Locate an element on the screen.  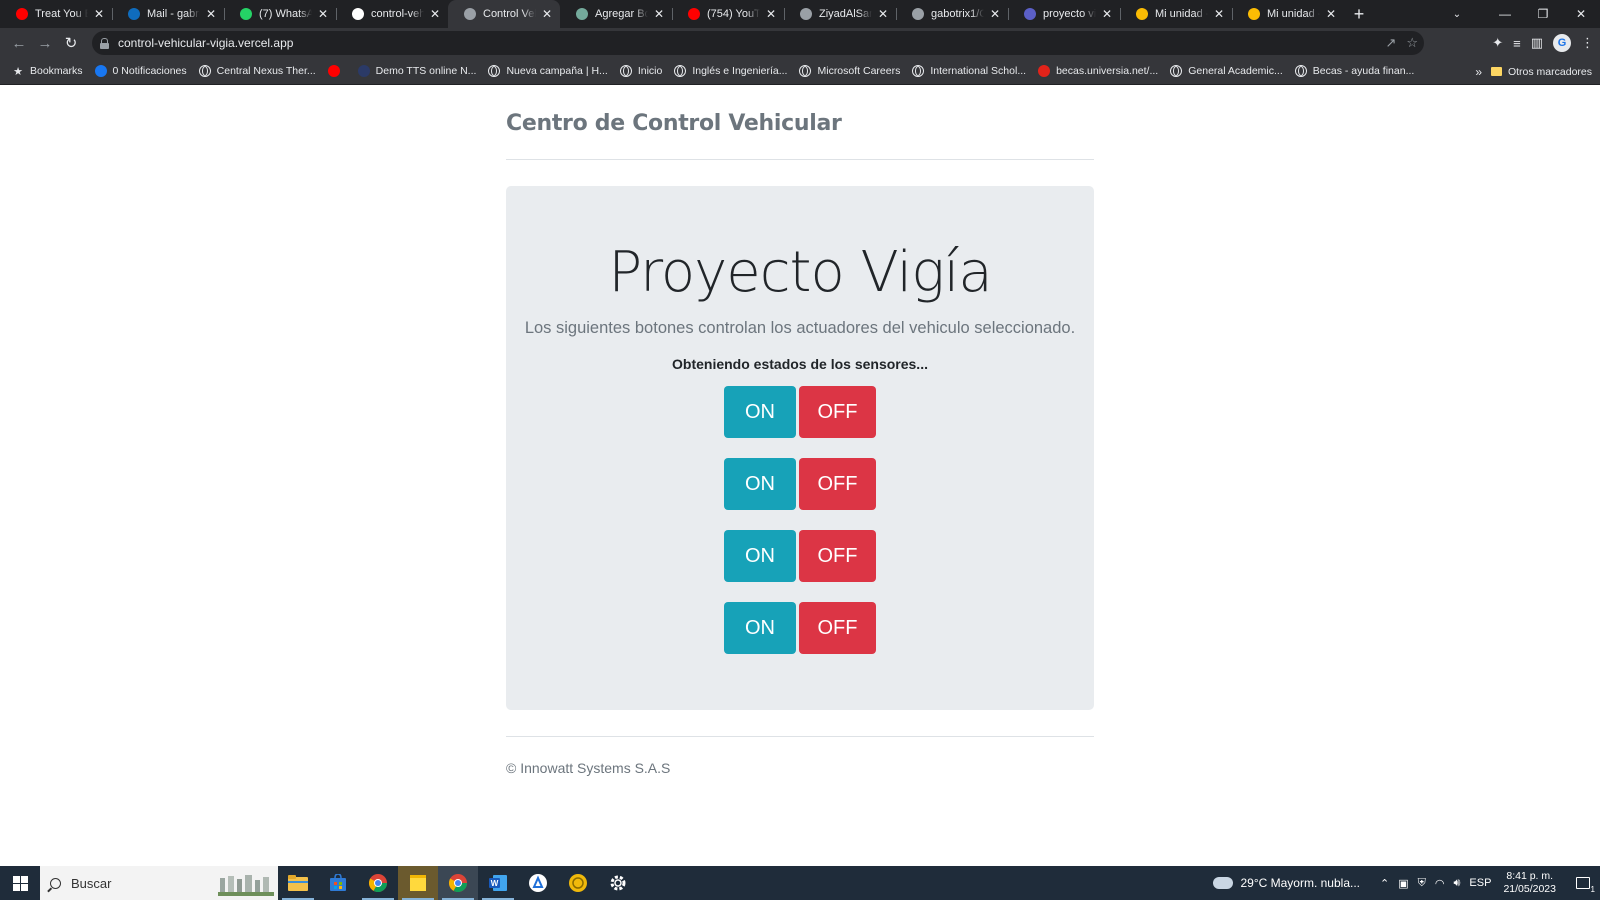
bookmark-star-icon: ☆ is located at coordinates (1412, 43).